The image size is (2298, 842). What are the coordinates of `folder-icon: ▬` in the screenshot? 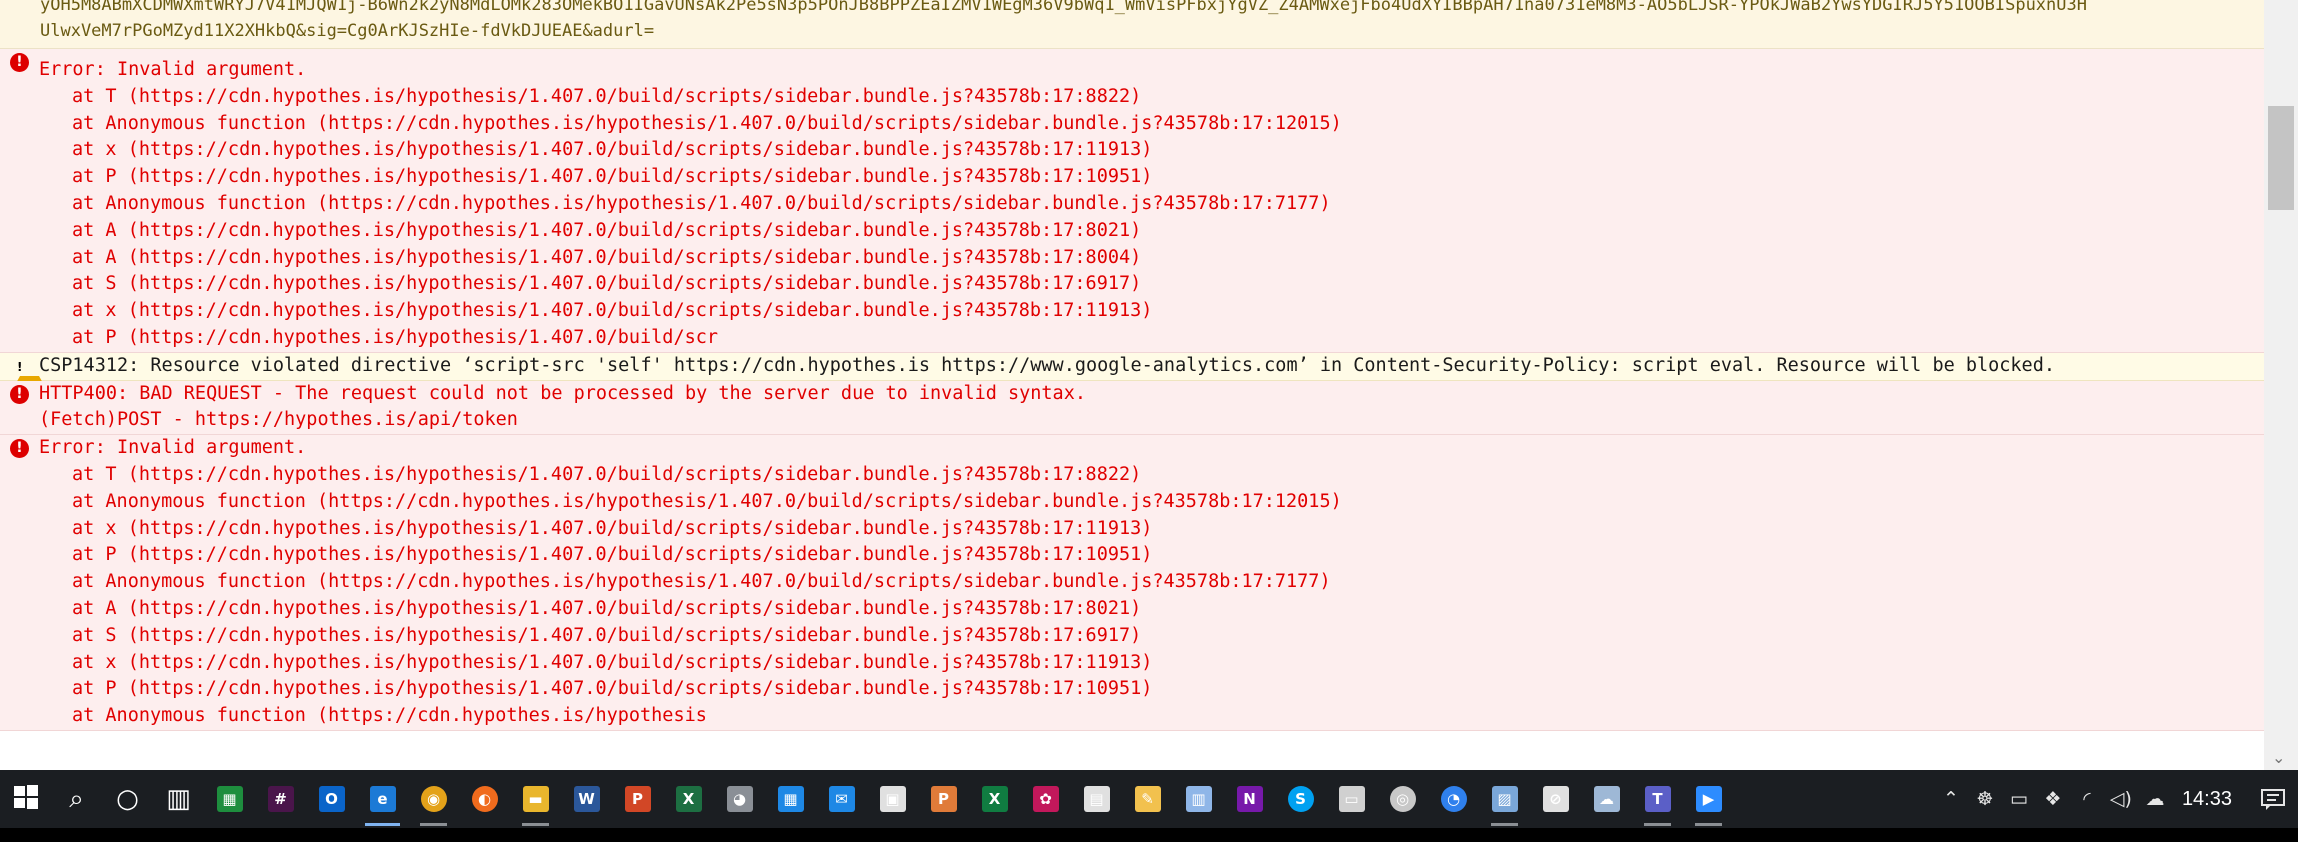 It's located at (535, 799).